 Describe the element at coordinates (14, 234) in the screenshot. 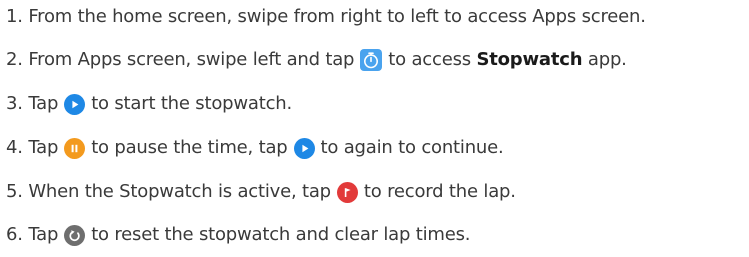

I see `step-6-number: 6.` at that location.